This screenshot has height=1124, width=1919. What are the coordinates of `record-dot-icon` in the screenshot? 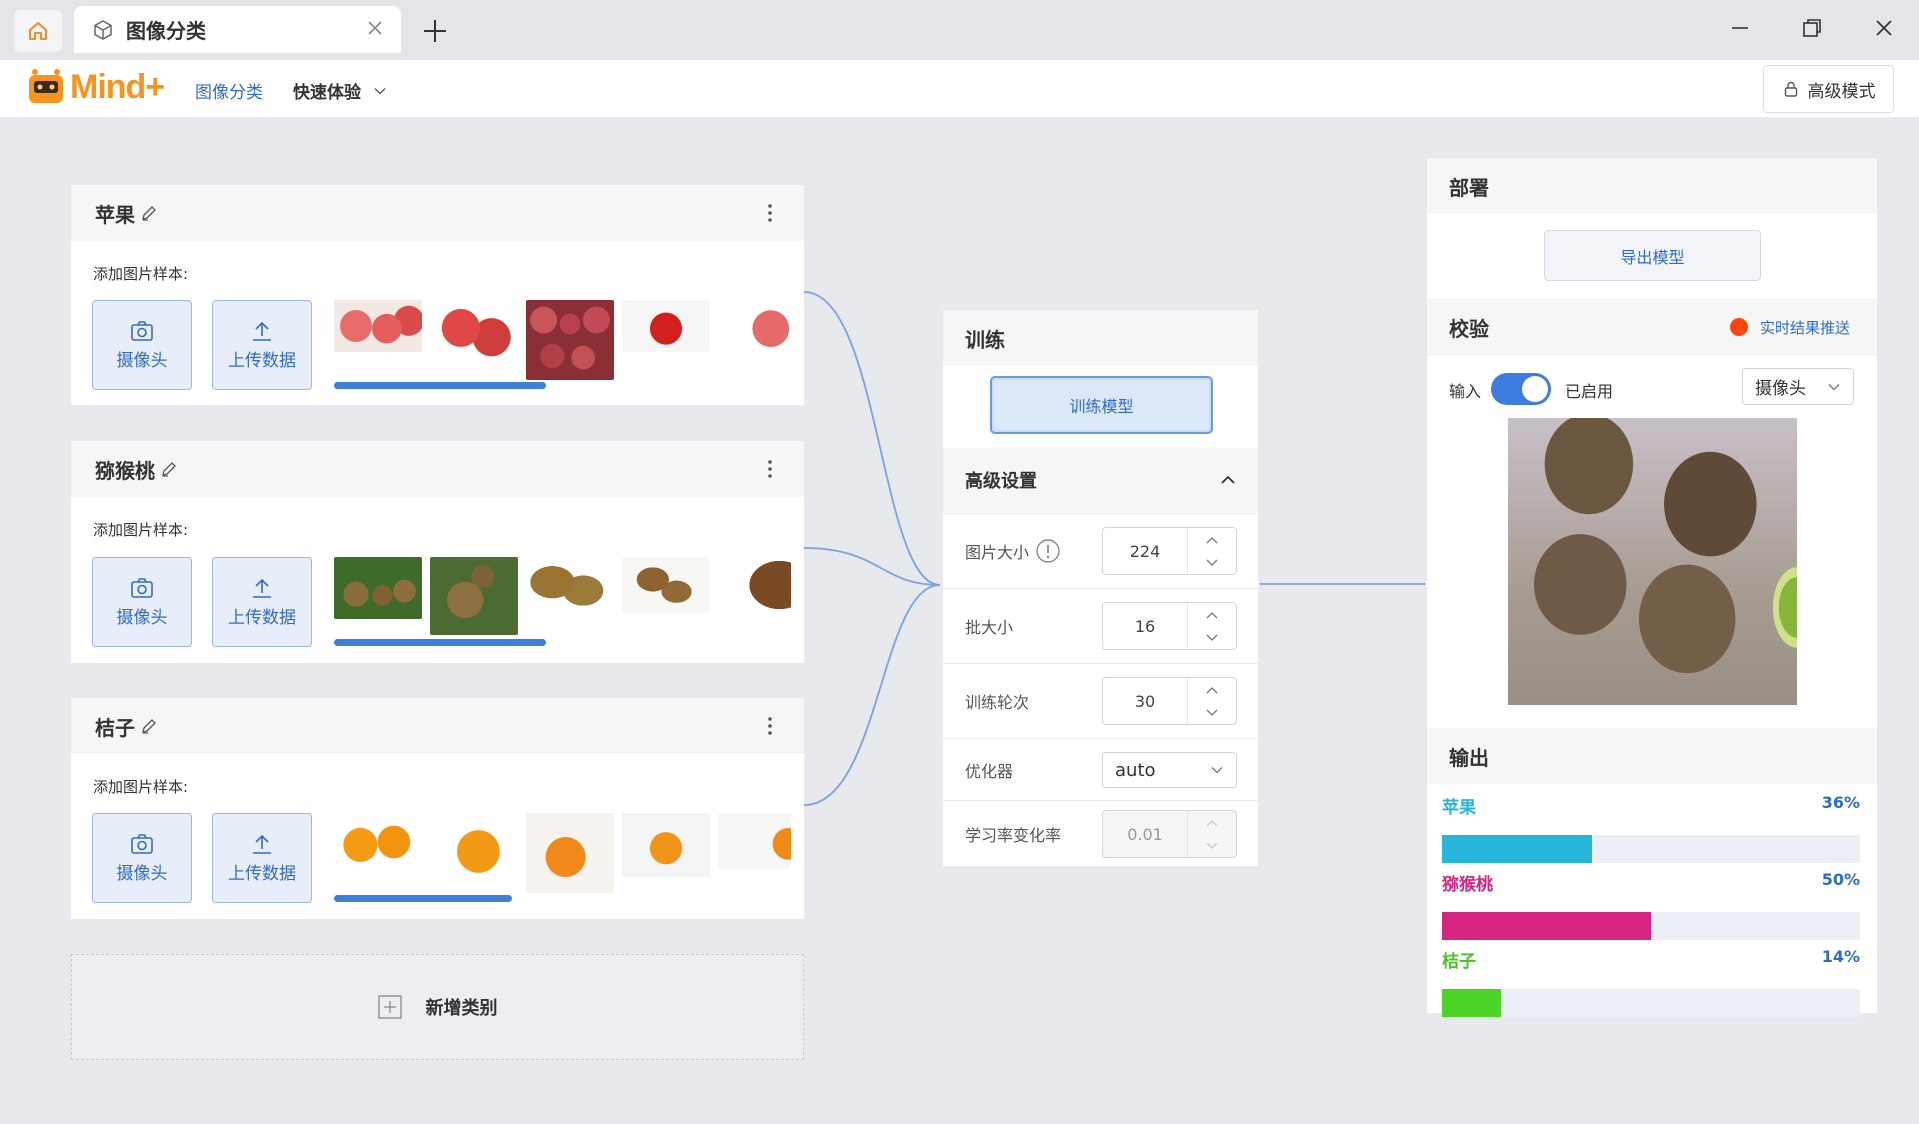 It's located at (1739, 327).